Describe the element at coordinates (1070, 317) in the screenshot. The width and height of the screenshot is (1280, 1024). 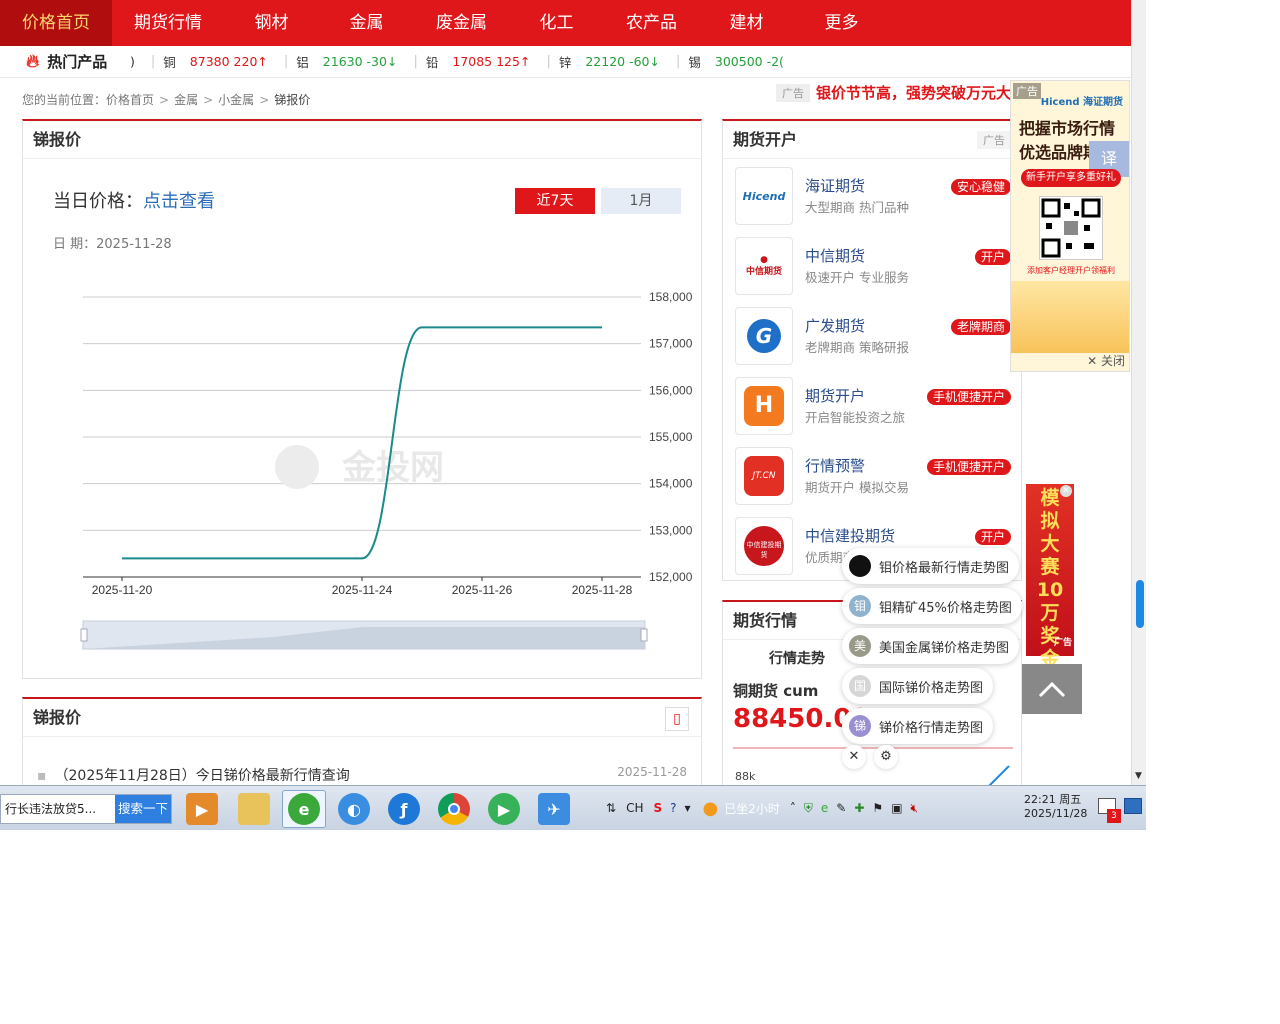
I see `ad-illustration` at that location.